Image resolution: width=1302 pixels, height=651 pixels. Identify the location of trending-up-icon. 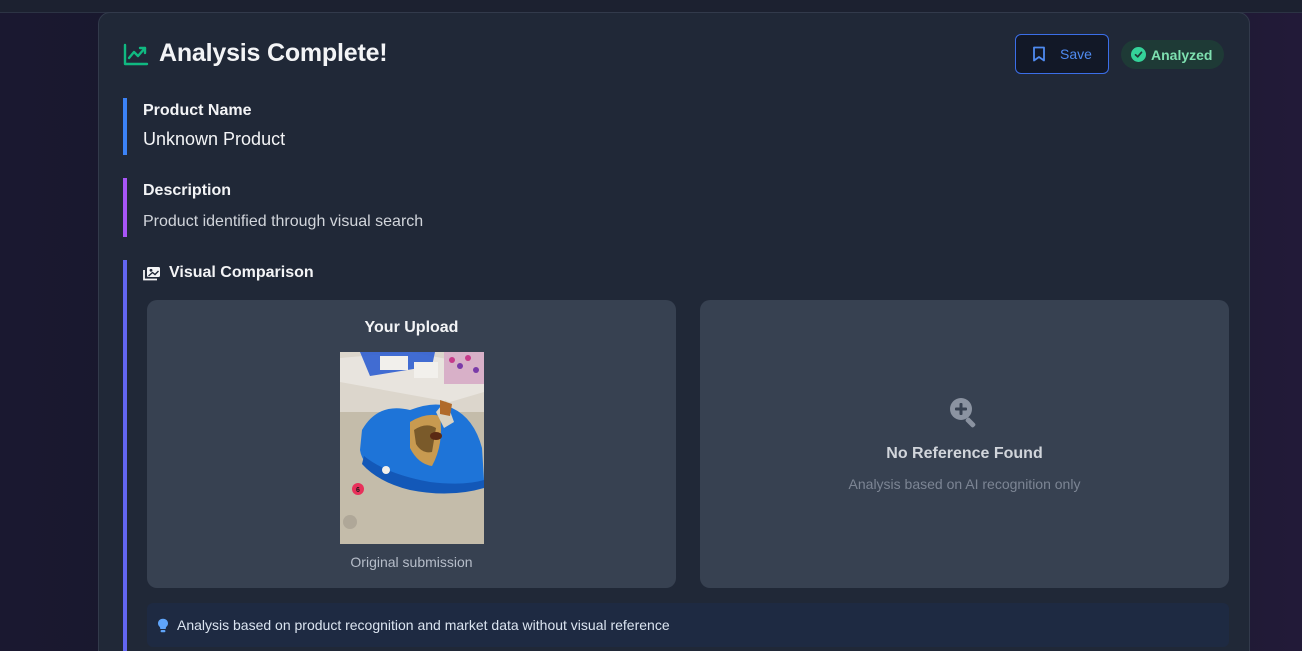
(136, 54).